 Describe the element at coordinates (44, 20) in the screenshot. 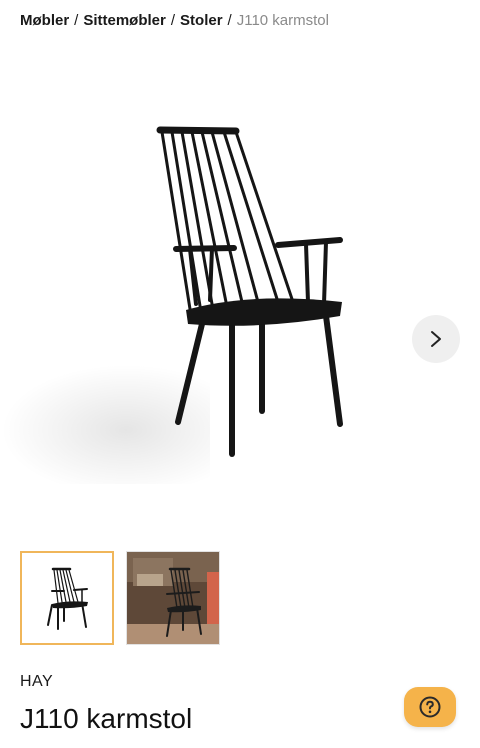

I see `breadcrumb-link-mobler: Møbler` at that location.